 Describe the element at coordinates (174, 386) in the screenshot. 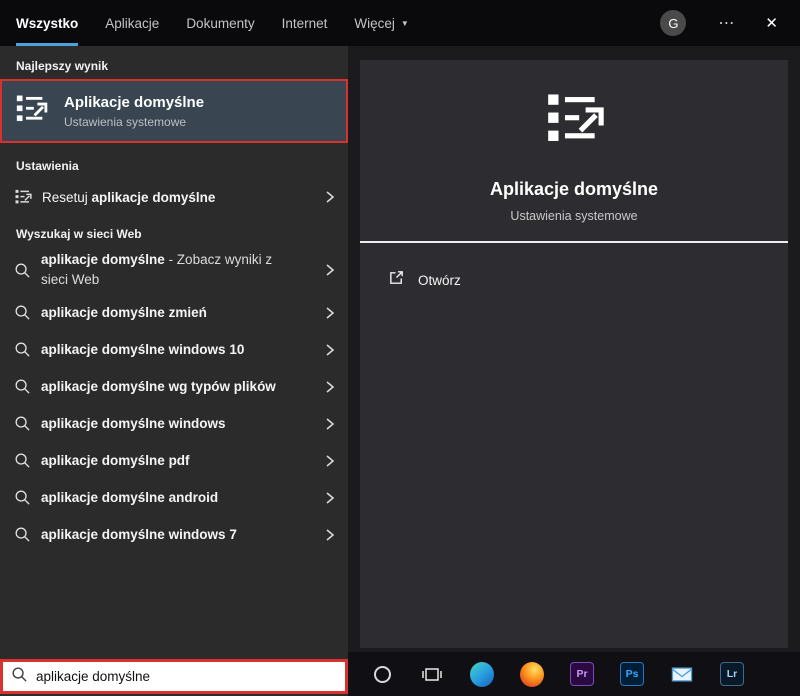

I see `web-suggestion: aplikacje domyślne wg typów plików` at that location.